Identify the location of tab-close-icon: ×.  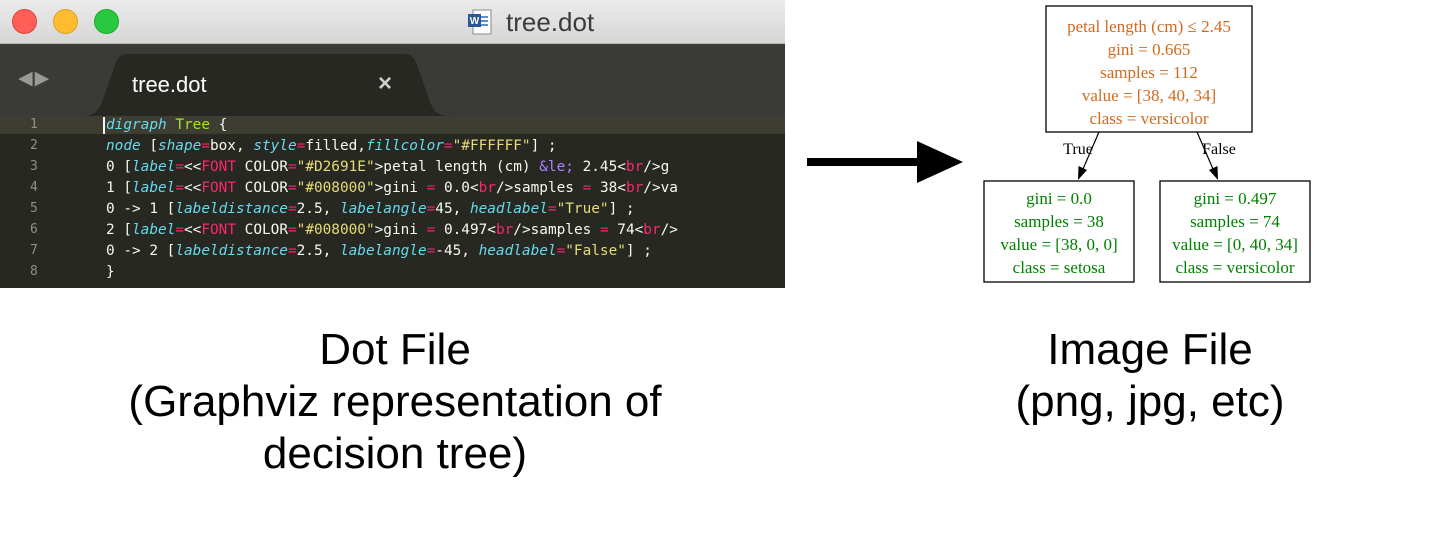
(385, 84).